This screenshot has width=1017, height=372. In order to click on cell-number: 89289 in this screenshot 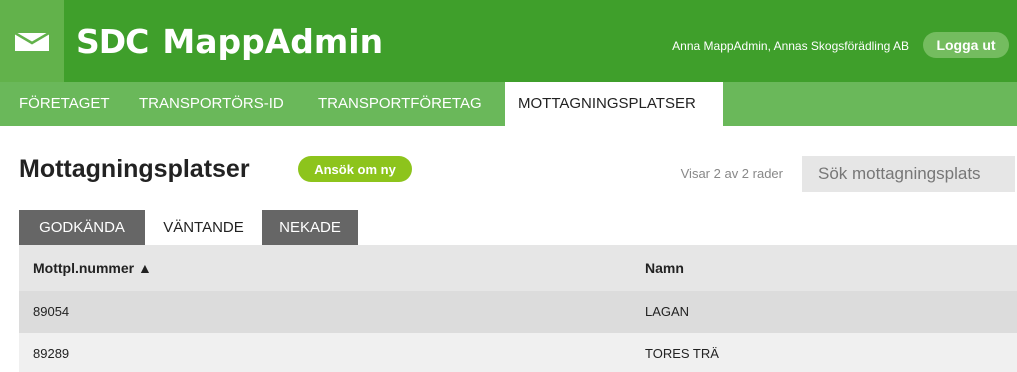, I will do `click(51, 353)`.